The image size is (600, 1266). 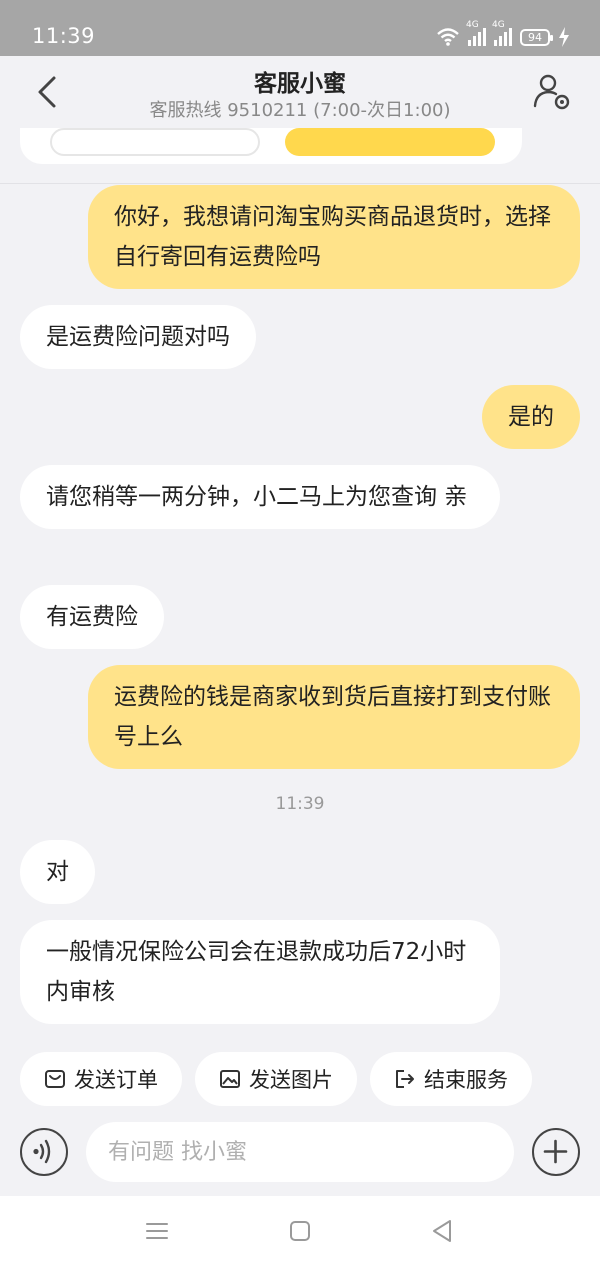 What do you see at coordinates (334, 237) in the screenshot?
I see `message-bubble-outgoing: 你好，我想请问淘宝购买商品退货时，选择自行寄回有运费险吗` at bounding box center [334, 237].